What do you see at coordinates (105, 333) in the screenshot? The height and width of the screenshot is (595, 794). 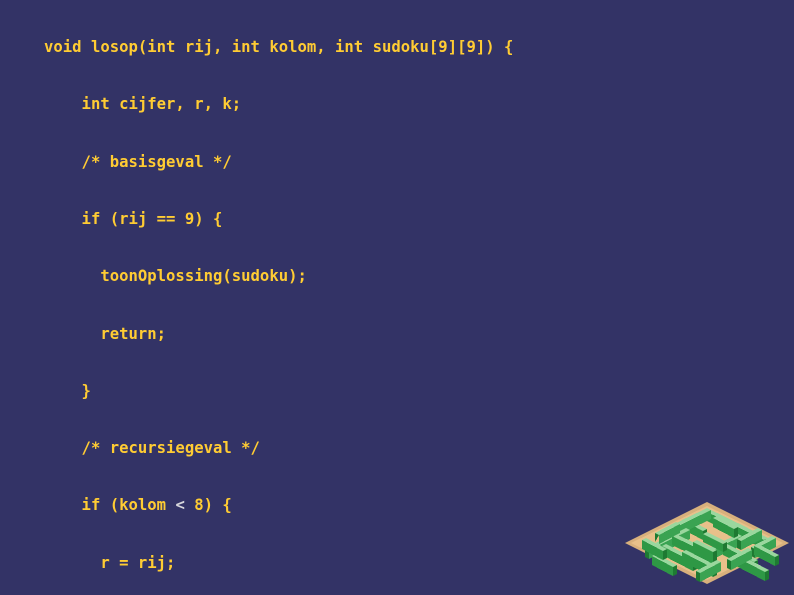 I see `code-line: return;` at bounding box center [105, 333].